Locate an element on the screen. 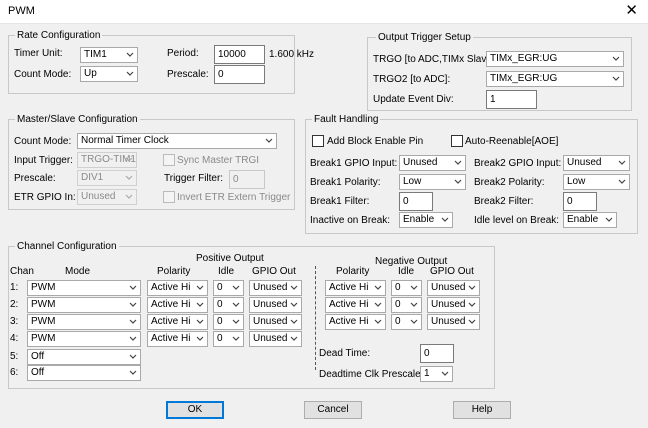 The height and width of the screenshot is (428, 648). positive-idle-header: Idle is located at coordinates (226, 271).